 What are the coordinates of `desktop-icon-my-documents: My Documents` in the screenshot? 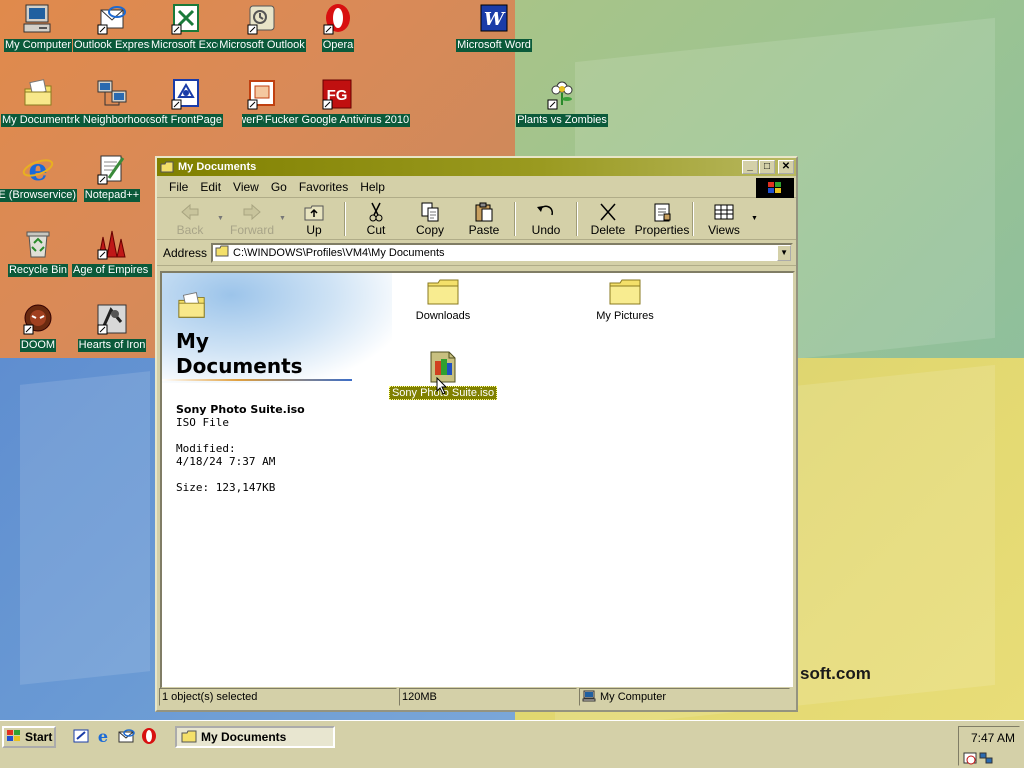 It's located at (38, 107).